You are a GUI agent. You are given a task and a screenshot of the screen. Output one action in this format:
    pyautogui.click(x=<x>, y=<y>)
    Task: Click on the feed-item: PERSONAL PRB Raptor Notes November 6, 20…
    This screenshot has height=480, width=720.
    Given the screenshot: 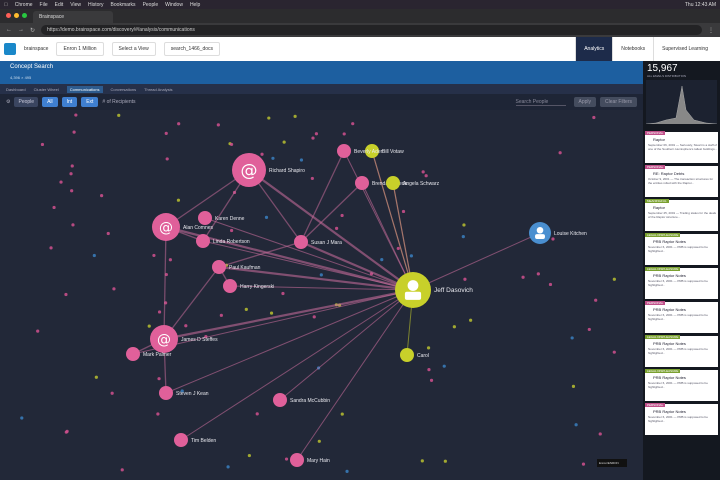 What is the action you would take?
    pyautogui.click(x=681, y=419)
    